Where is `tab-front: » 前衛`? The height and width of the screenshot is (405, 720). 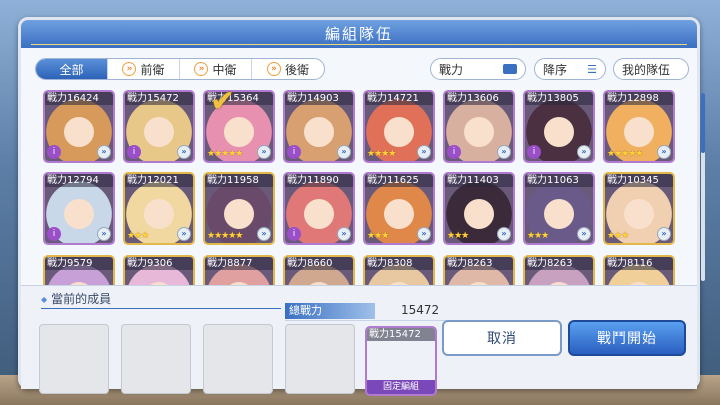 tab-front: » 前衛 is located at coordinates (144, 69).